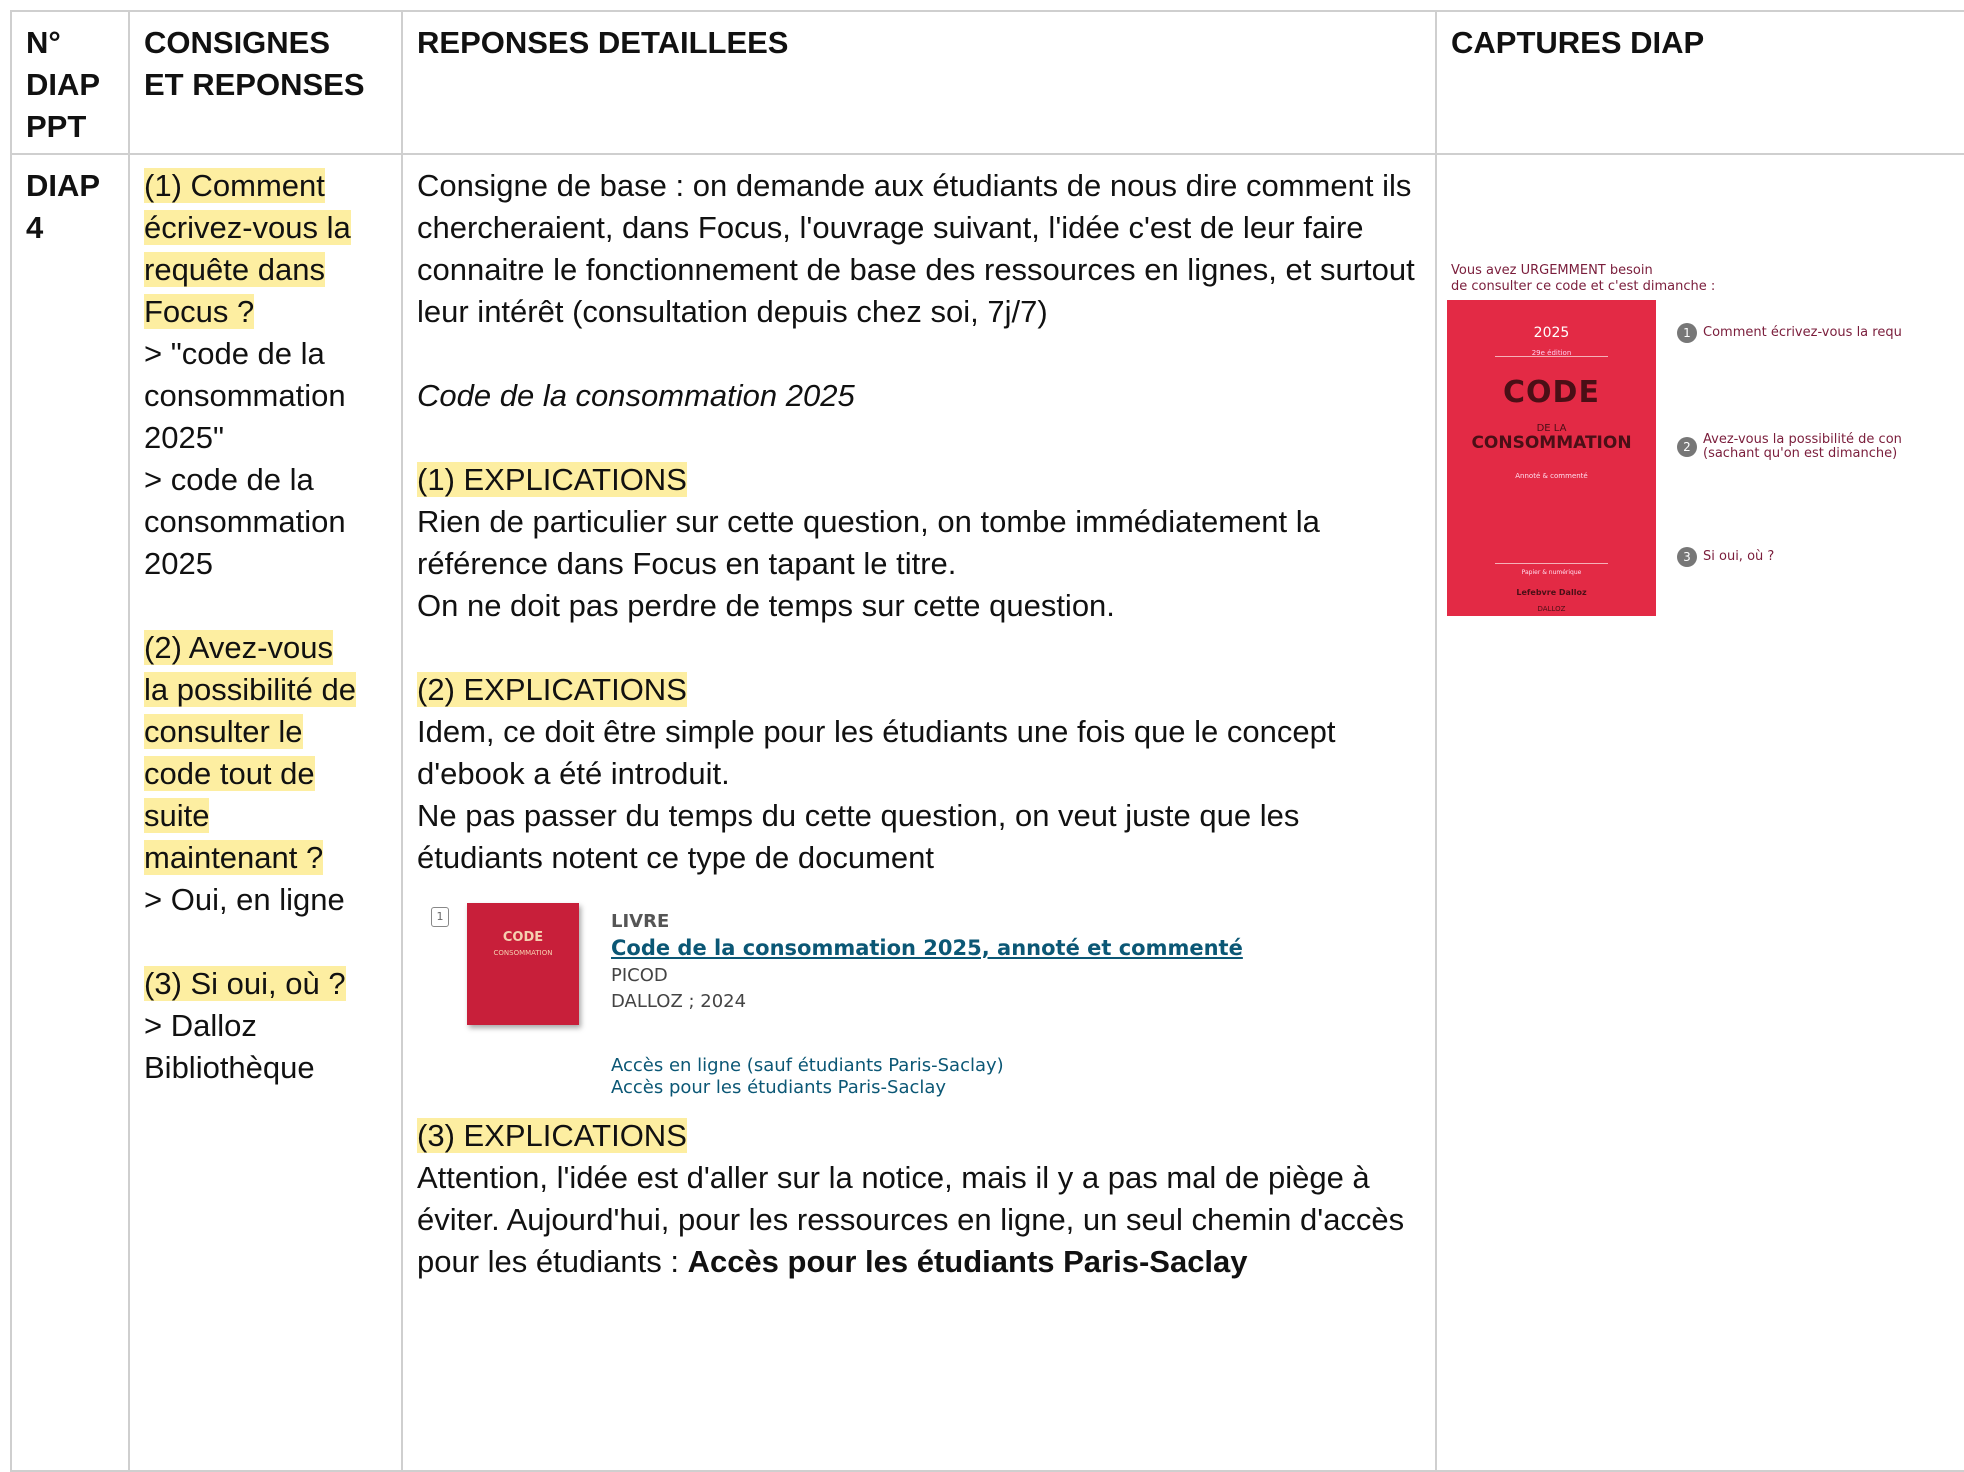 The image size is (1964, 1472). What do you see at coordinates (778, 1088) in the screenshot?
I see `paris-saclay-access-link: Accès pour les étudiants Paris-Saclay` at bounding box center [778, 1088].